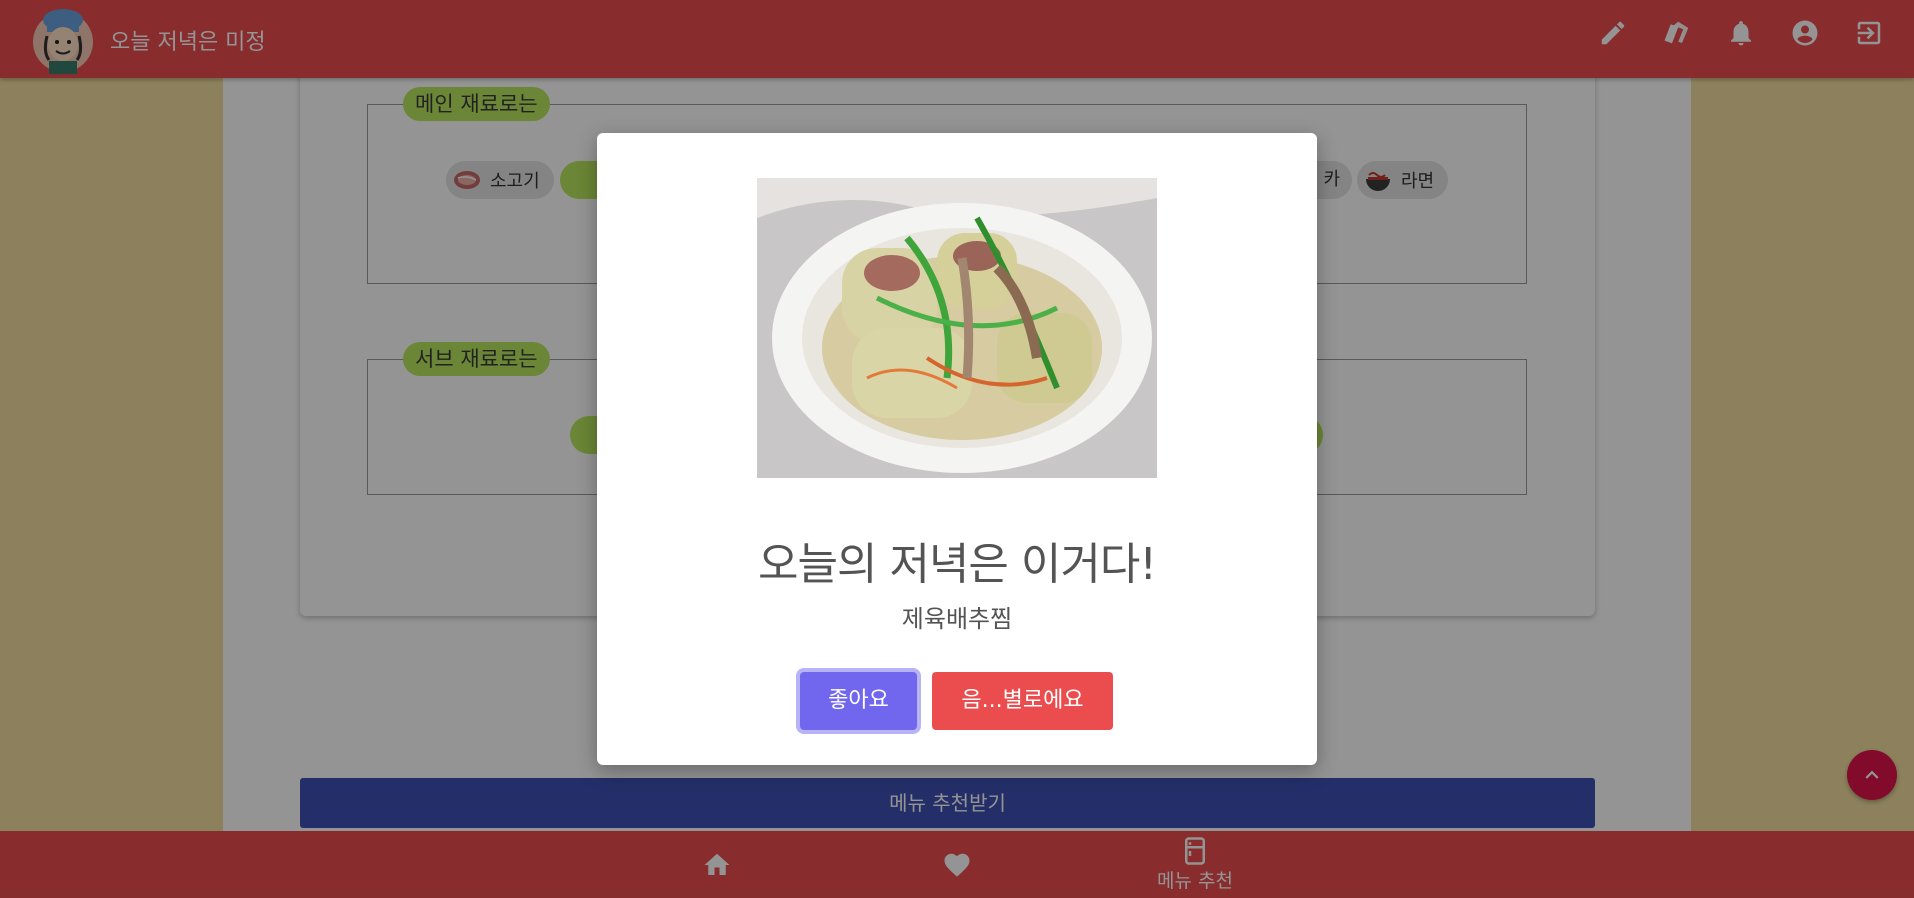 This screenshot has height=898, width=1914. What do you see at coordinates (957, 328) in the screenshot?
I see `food-photo` at bounding box center [957, 328].